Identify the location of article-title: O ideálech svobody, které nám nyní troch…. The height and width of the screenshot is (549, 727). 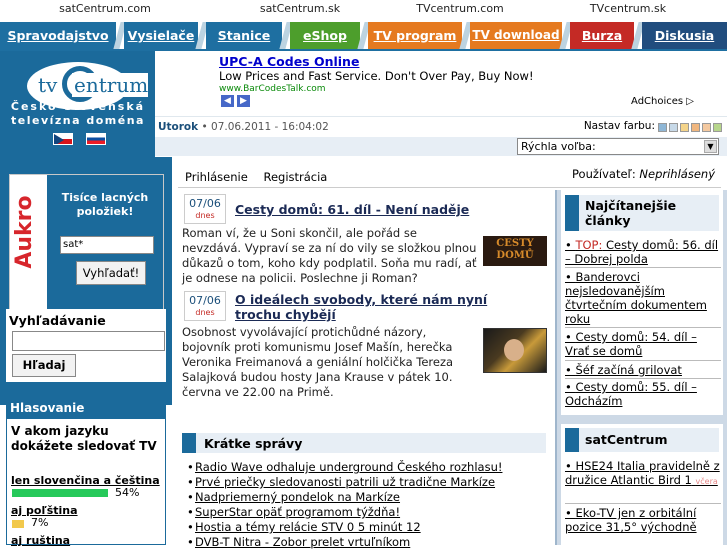
(385, 307).